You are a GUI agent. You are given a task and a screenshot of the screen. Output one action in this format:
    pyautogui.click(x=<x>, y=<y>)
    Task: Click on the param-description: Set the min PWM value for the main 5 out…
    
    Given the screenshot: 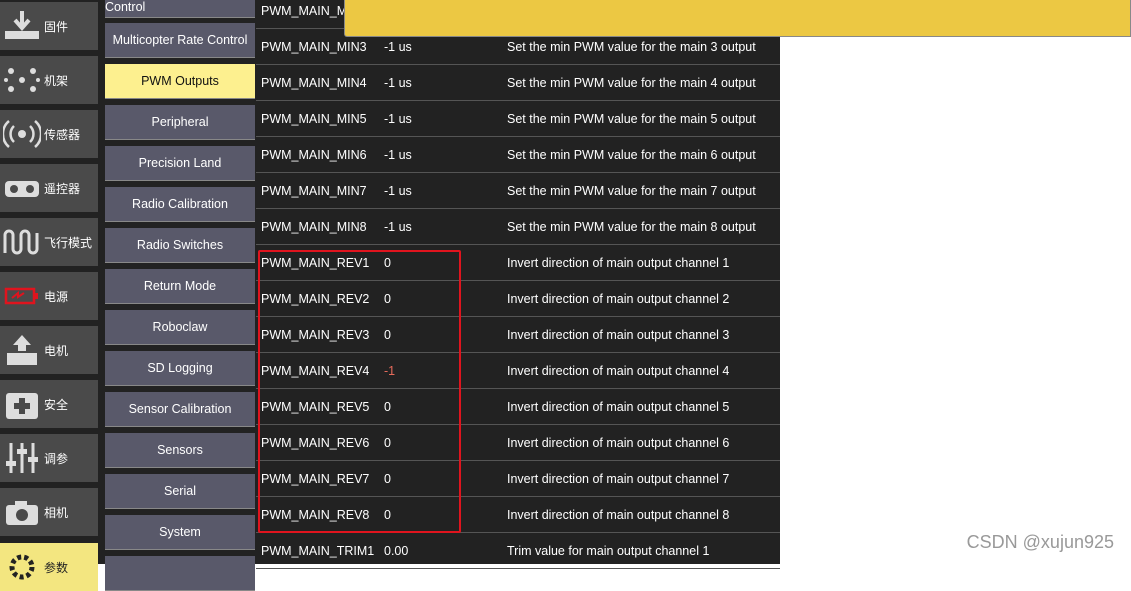 What is the action you would take?
    pyautogui.click(x=631, y=119)
    